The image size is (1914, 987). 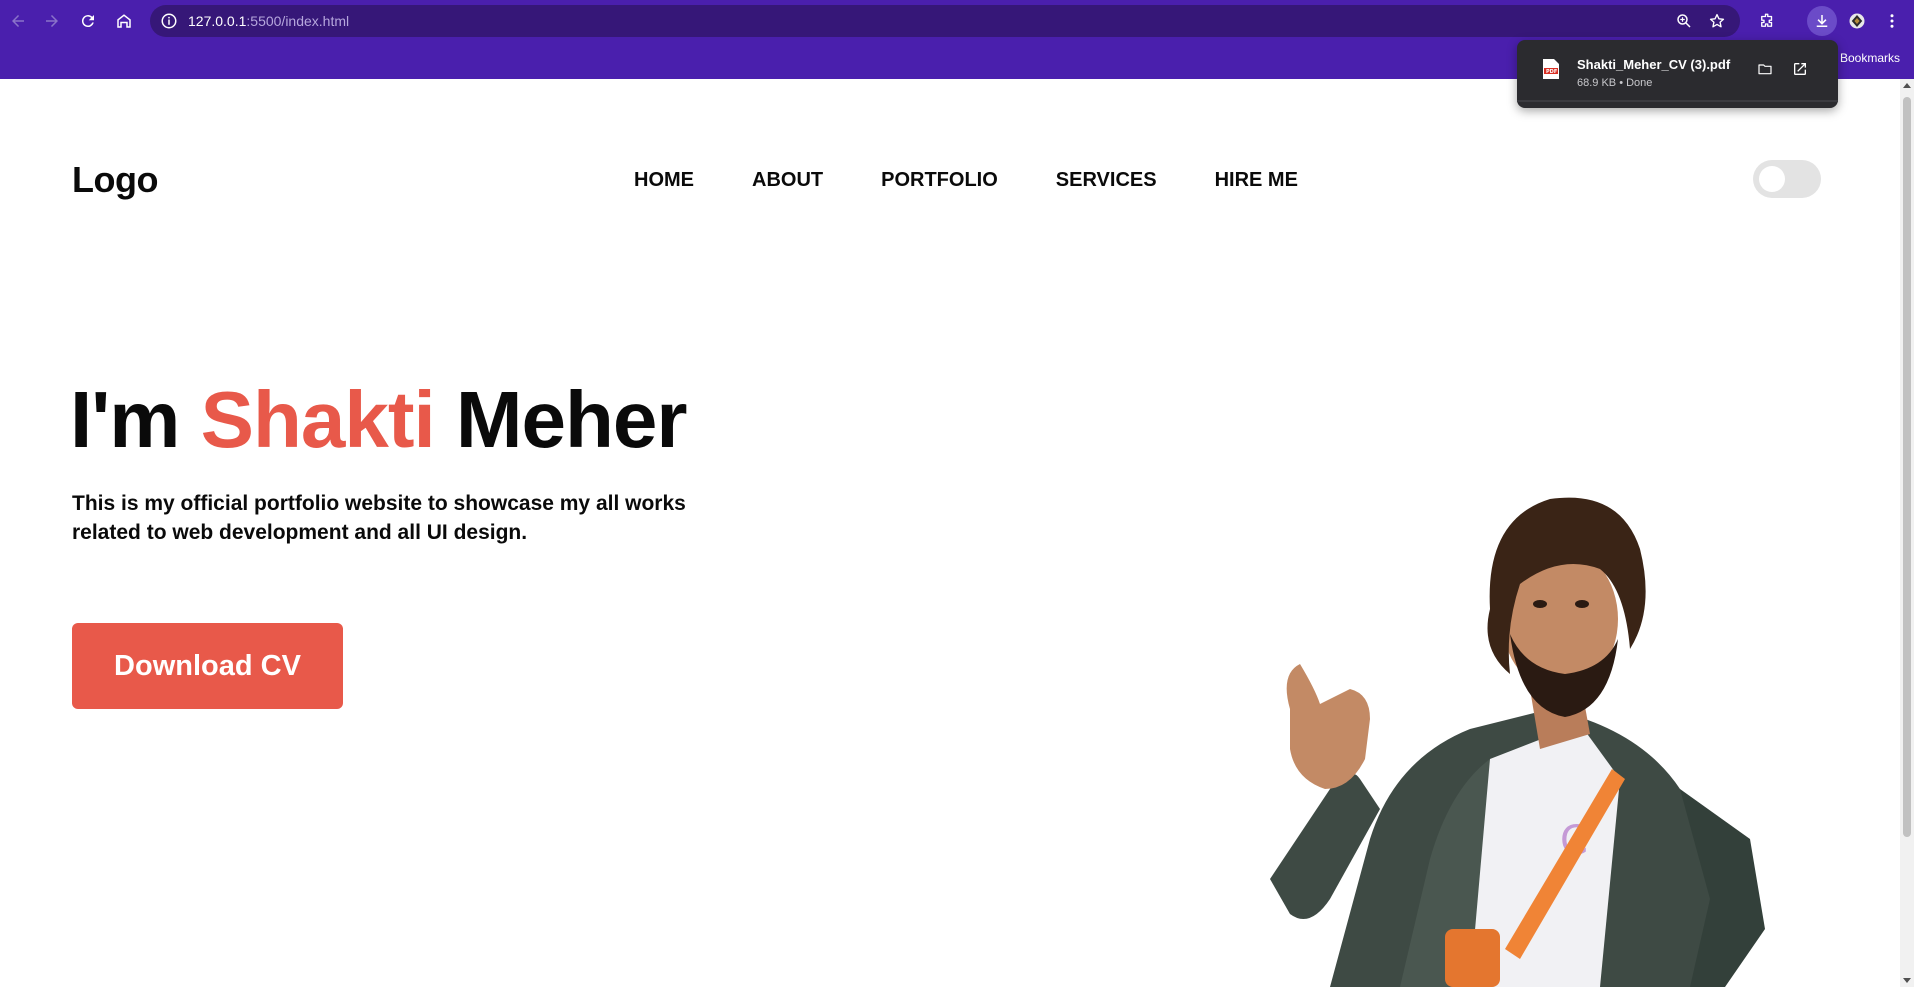 I want to click on page-scrollbar, so click(x=1907, y=533).